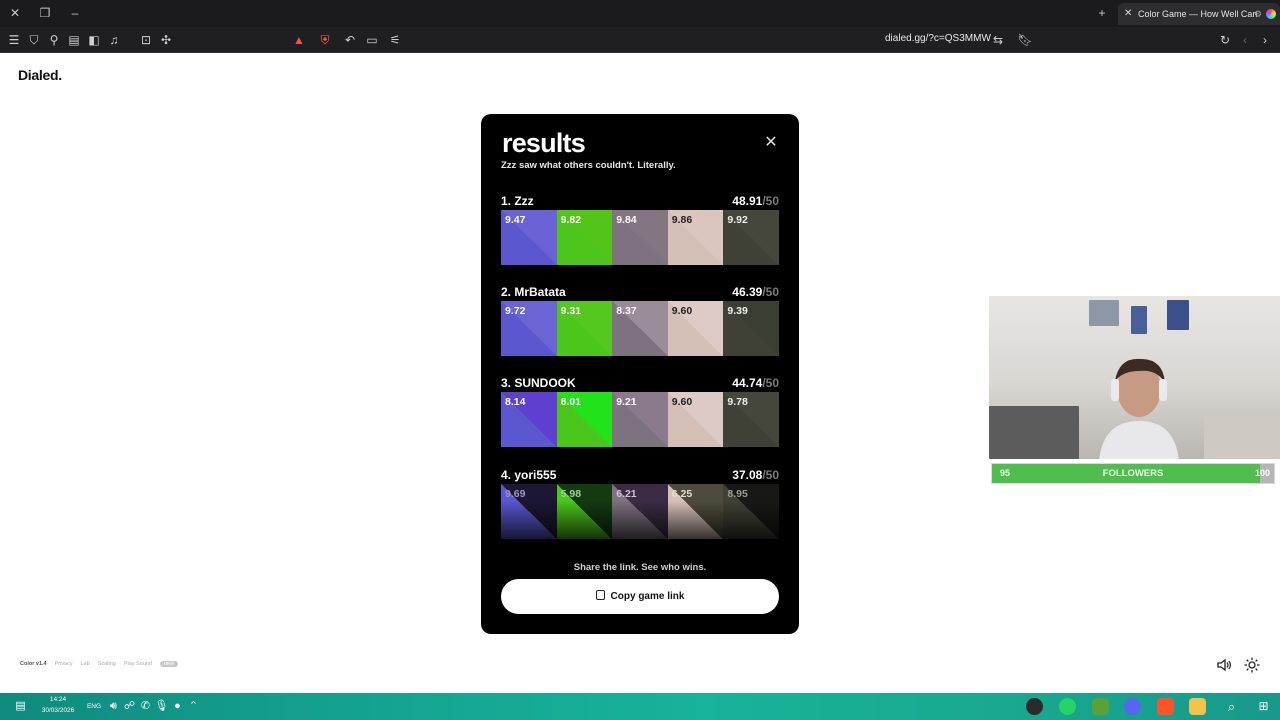 The image size is (1280, 720). I want to click on tab-title: Color Game — How Well Can, so click(1198, 14).